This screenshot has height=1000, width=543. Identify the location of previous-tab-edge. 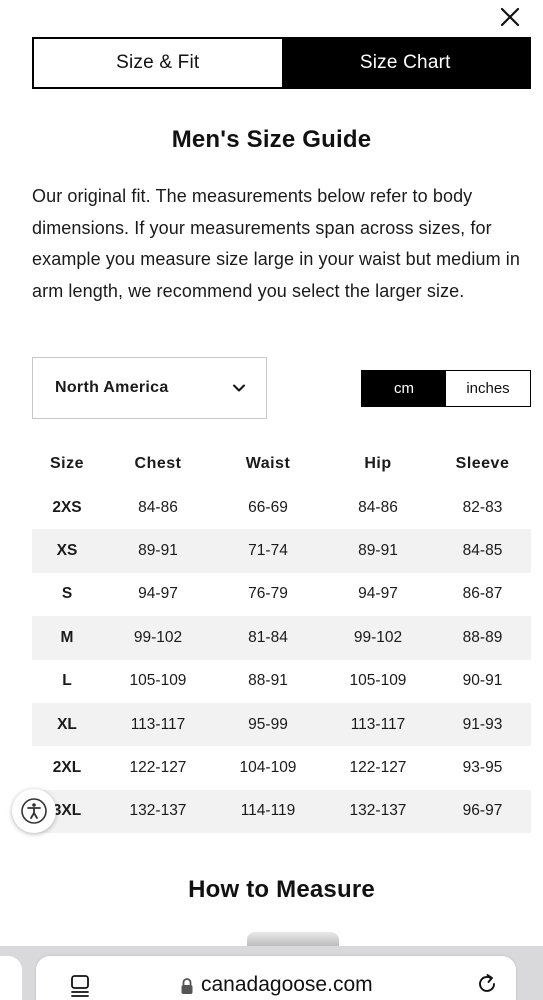
(11, 978).